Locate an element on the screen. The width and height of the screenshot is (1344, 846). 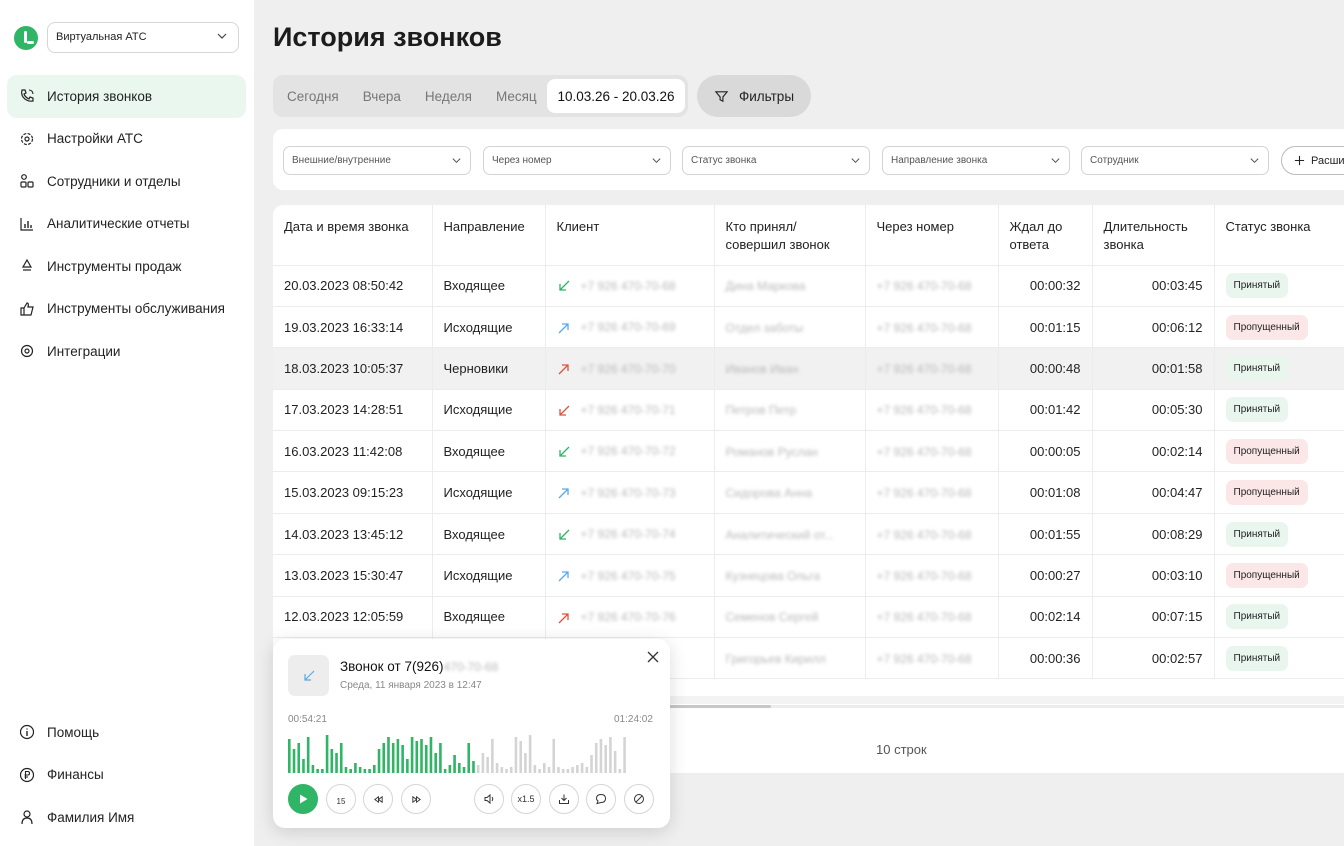
users-icon is located at coordinates (27, 181).